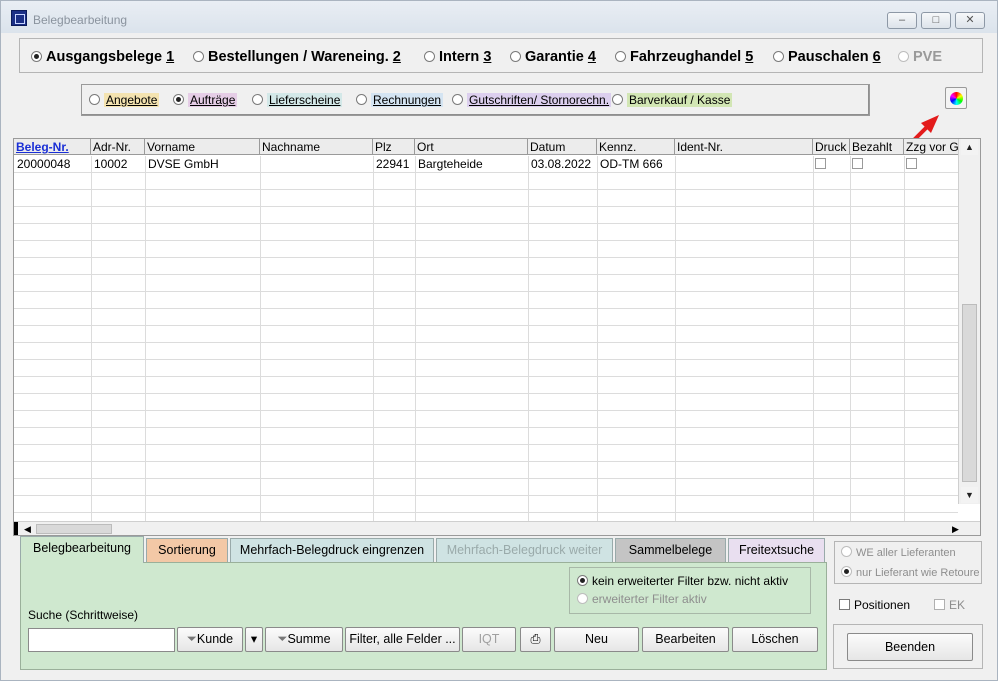 This screenshot has height=681, width=998. Describe the element at coordinates (820, 163) in the screenshot. I see `checkbox-druck` at that location.